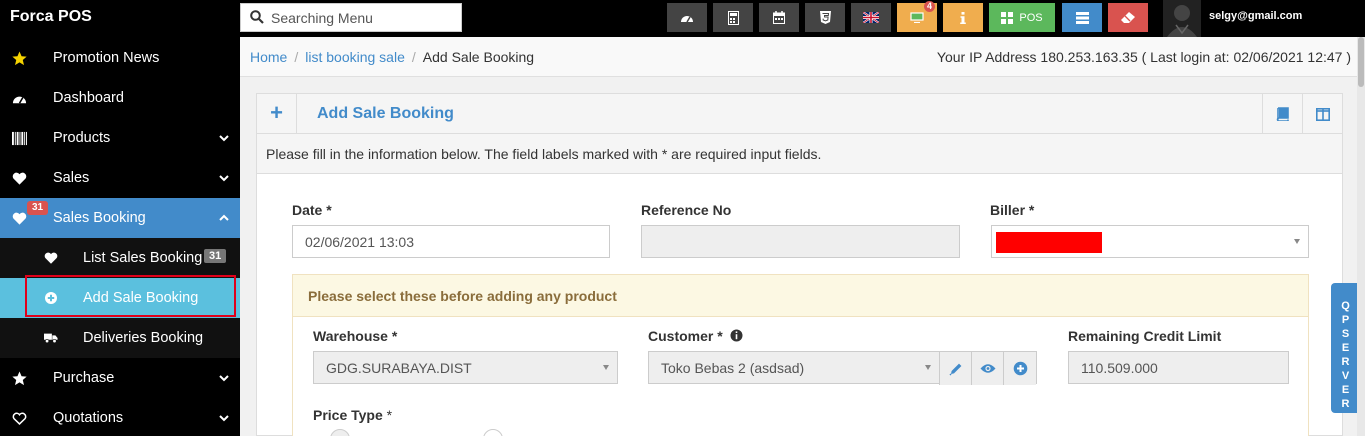  I want to click on calculator-button, so click(733, 17).